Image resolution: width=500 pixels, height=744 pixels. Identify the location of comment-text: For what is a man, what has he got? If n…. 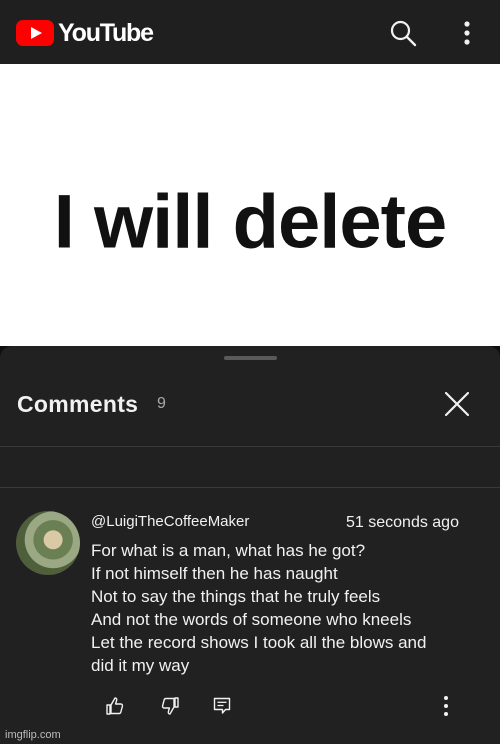
(288, 608).